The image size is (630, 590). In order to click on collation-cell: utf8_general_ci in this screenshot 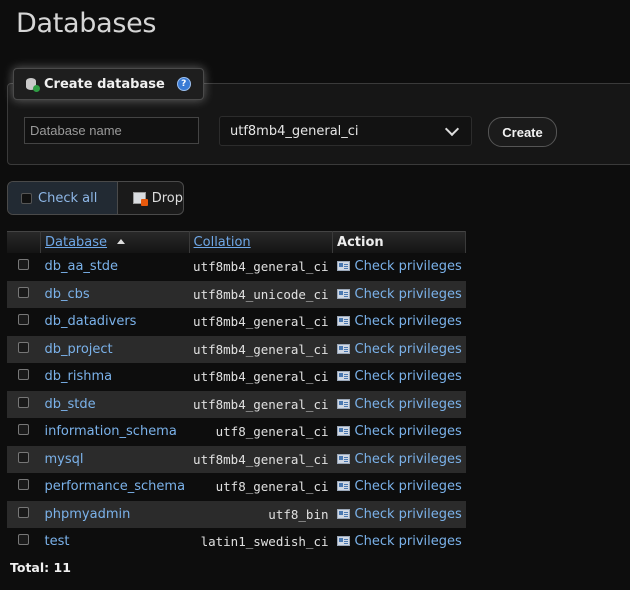, I will do `click(272, 432)`.